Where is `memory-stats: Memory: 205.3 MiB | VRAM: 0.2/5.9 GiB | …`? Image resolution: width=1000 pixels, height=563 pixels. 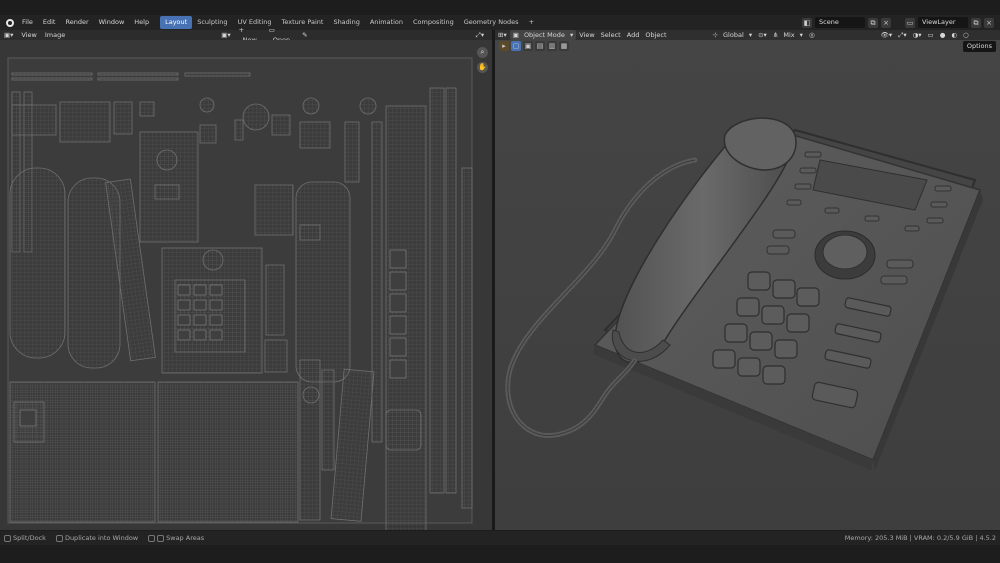
memory-stats: Memory: 205.3 MiB | VRAM: 0.2/5.9 GiB | … is located at coordinates (920, 538).